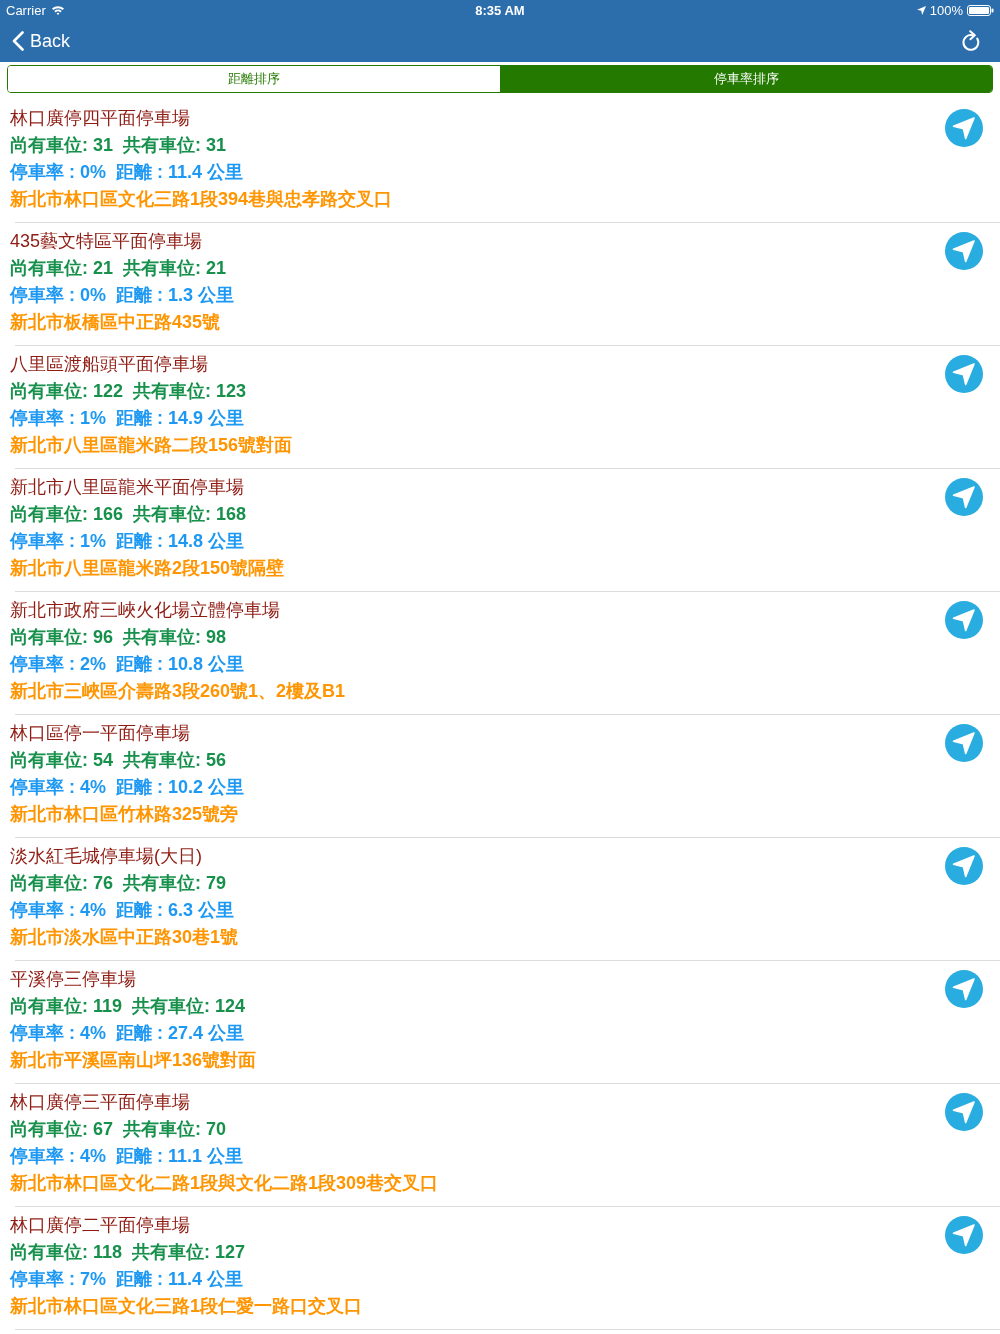 This screenshot has width=1000, height=1334. Describe the element at coordinates (100, 118) in the screenshot. I see `lot-name: 林口廣停四平面停車場` at that location.